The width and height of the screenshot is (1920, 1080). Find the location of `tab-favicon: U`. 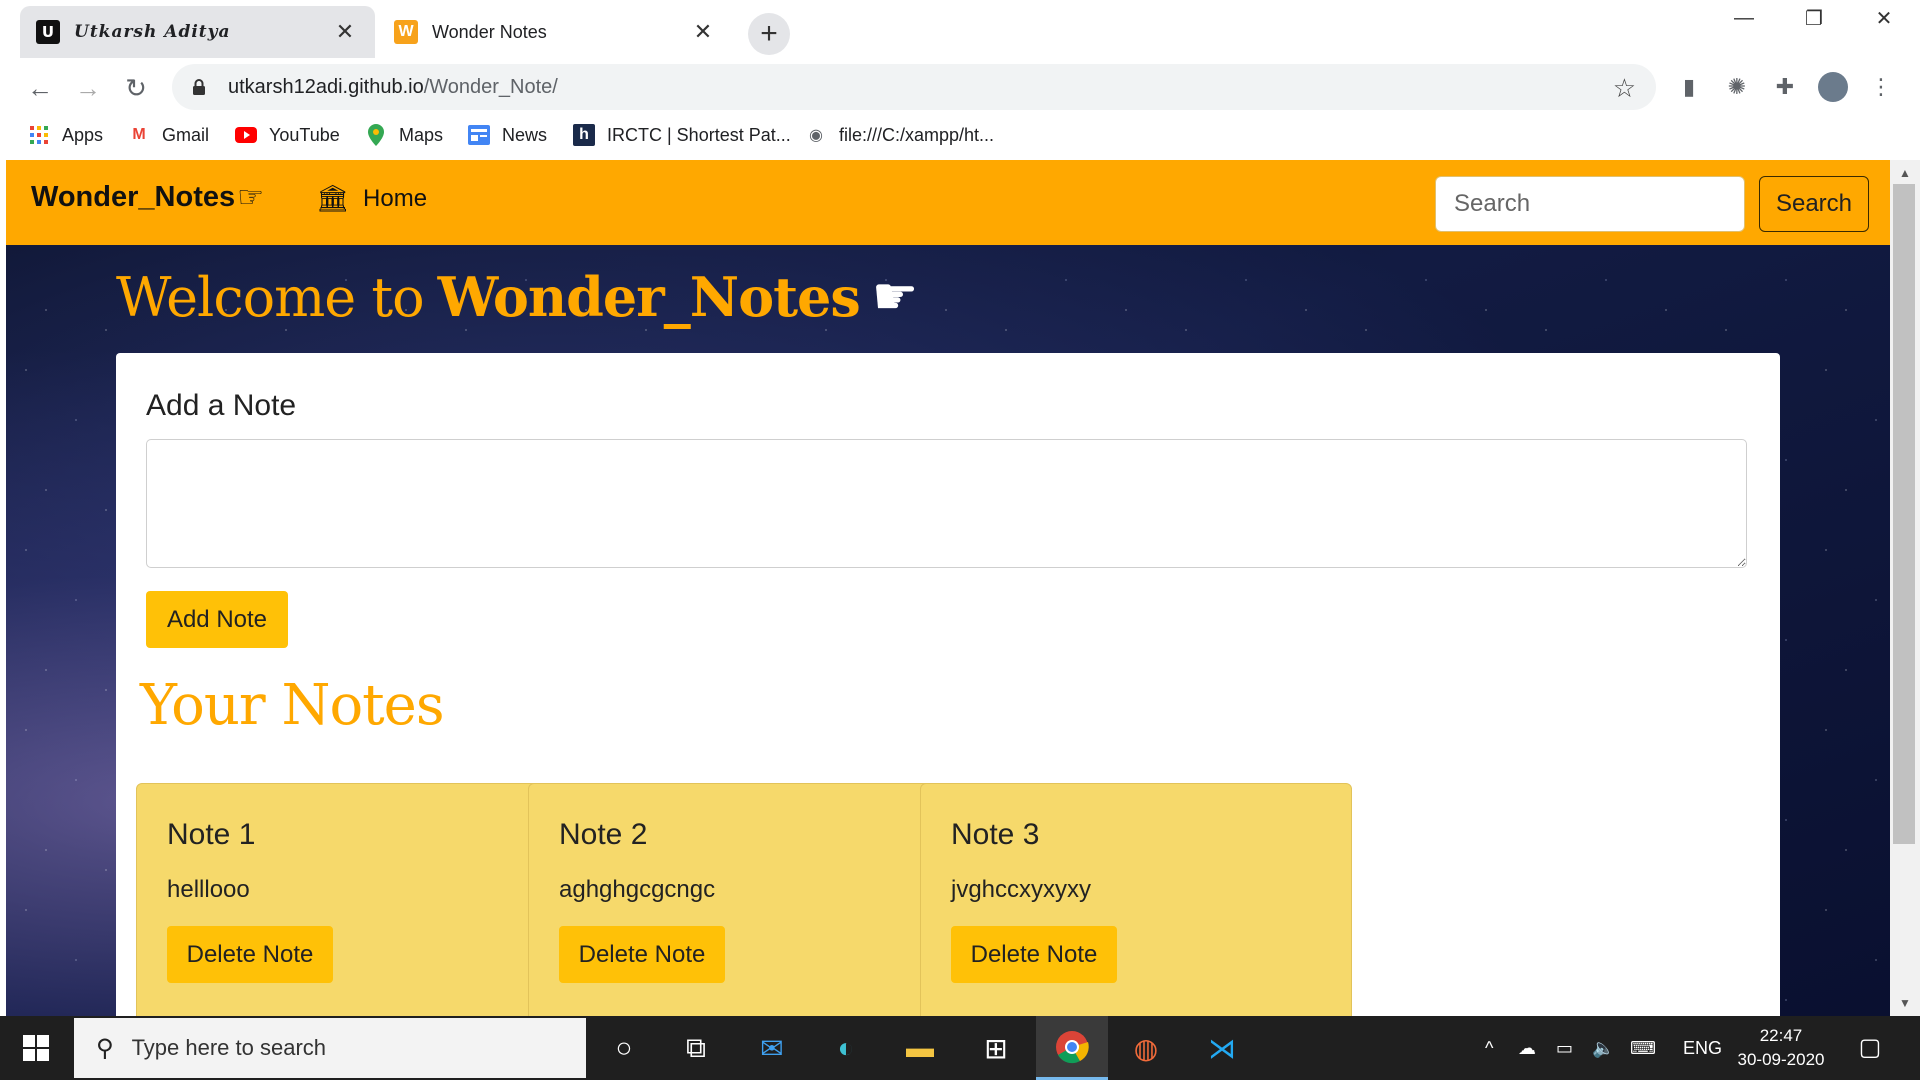

tab-favicon: U is located at coordinates (48, 32).